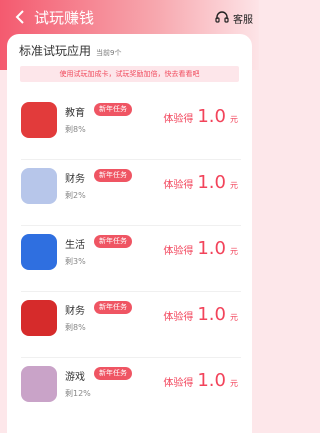 This screenshot has height=433, width=320. Describe the element at coordinates (129, 127) in the screenshot. I see `app-list-item: 教育 新年任务 剩8% 体验得 1.0 元` at that location.